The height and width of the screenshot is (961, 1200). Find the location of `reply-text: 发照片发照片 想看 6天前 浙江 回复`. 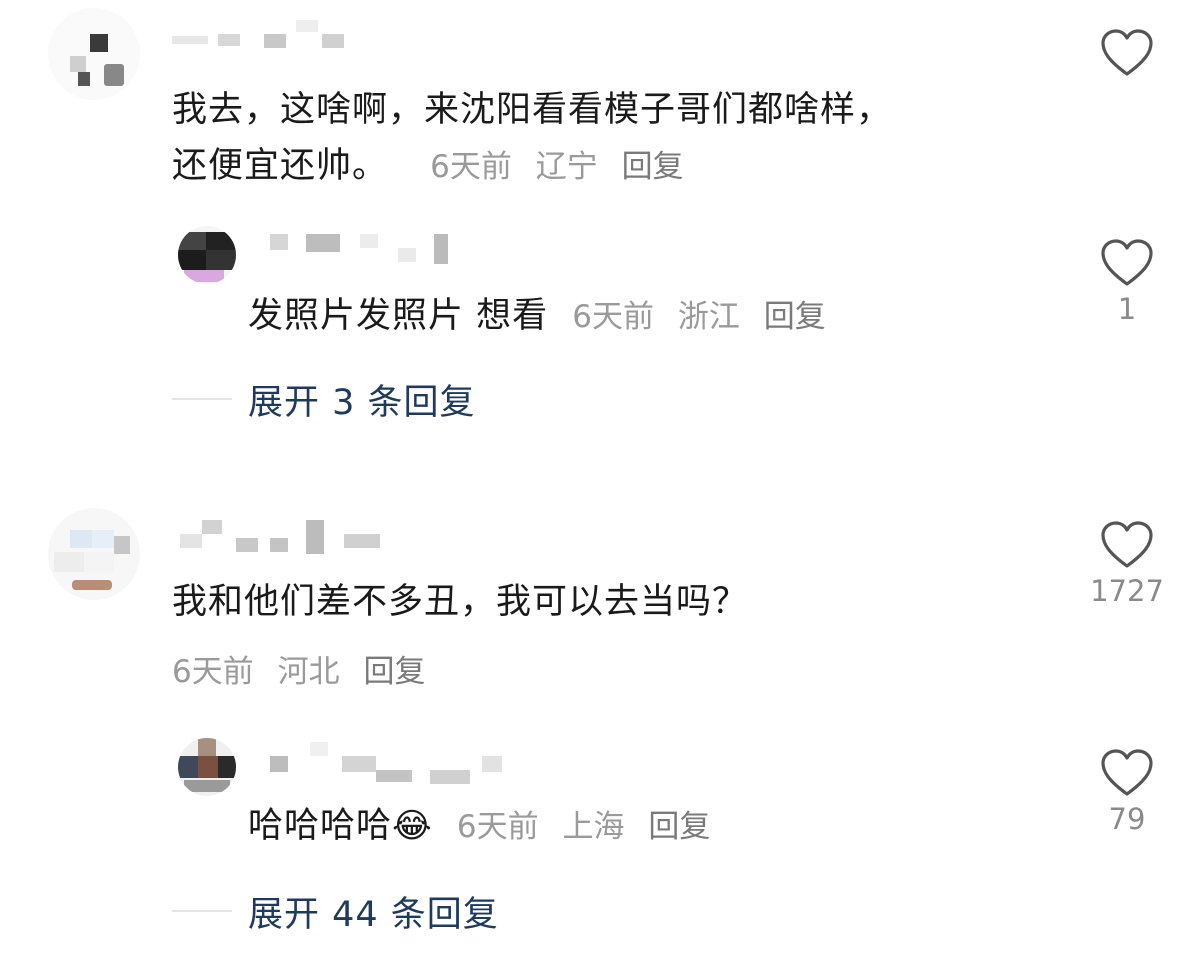

reply-text: 发照片发照片 想看 6天前 浙江 回复 is located at coordinates (537, 316).